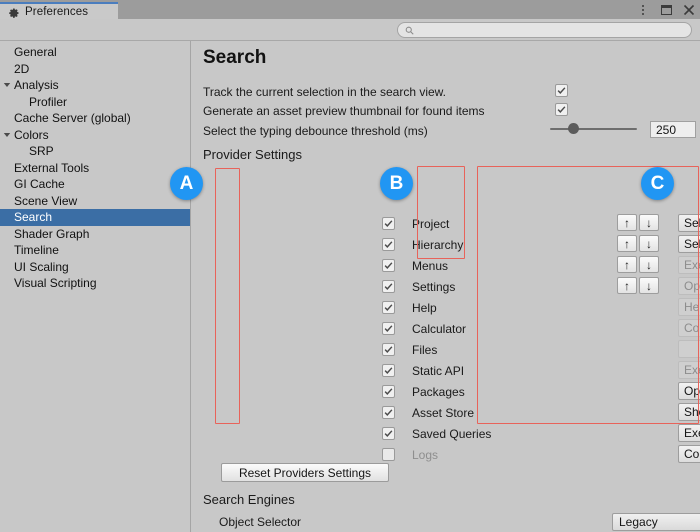 The height and width of the screenshot is (532, 700). What do you see at coordinates (692, 286) in the screenshot?
I see `dropdown-value: Open project settings` at bounding box center [692, 286].